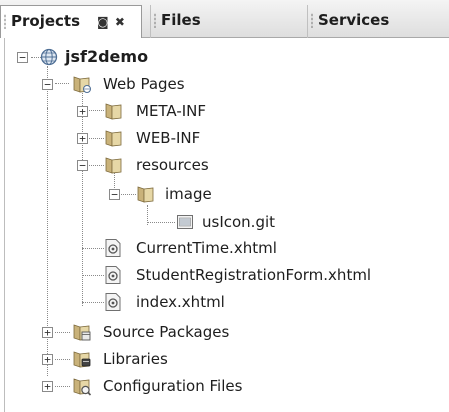 The width and height of the screenshot is (449, 412). I want to click on explorer-tab-bar: Projects ◙ ✖ Files Services, so click(224, 19).